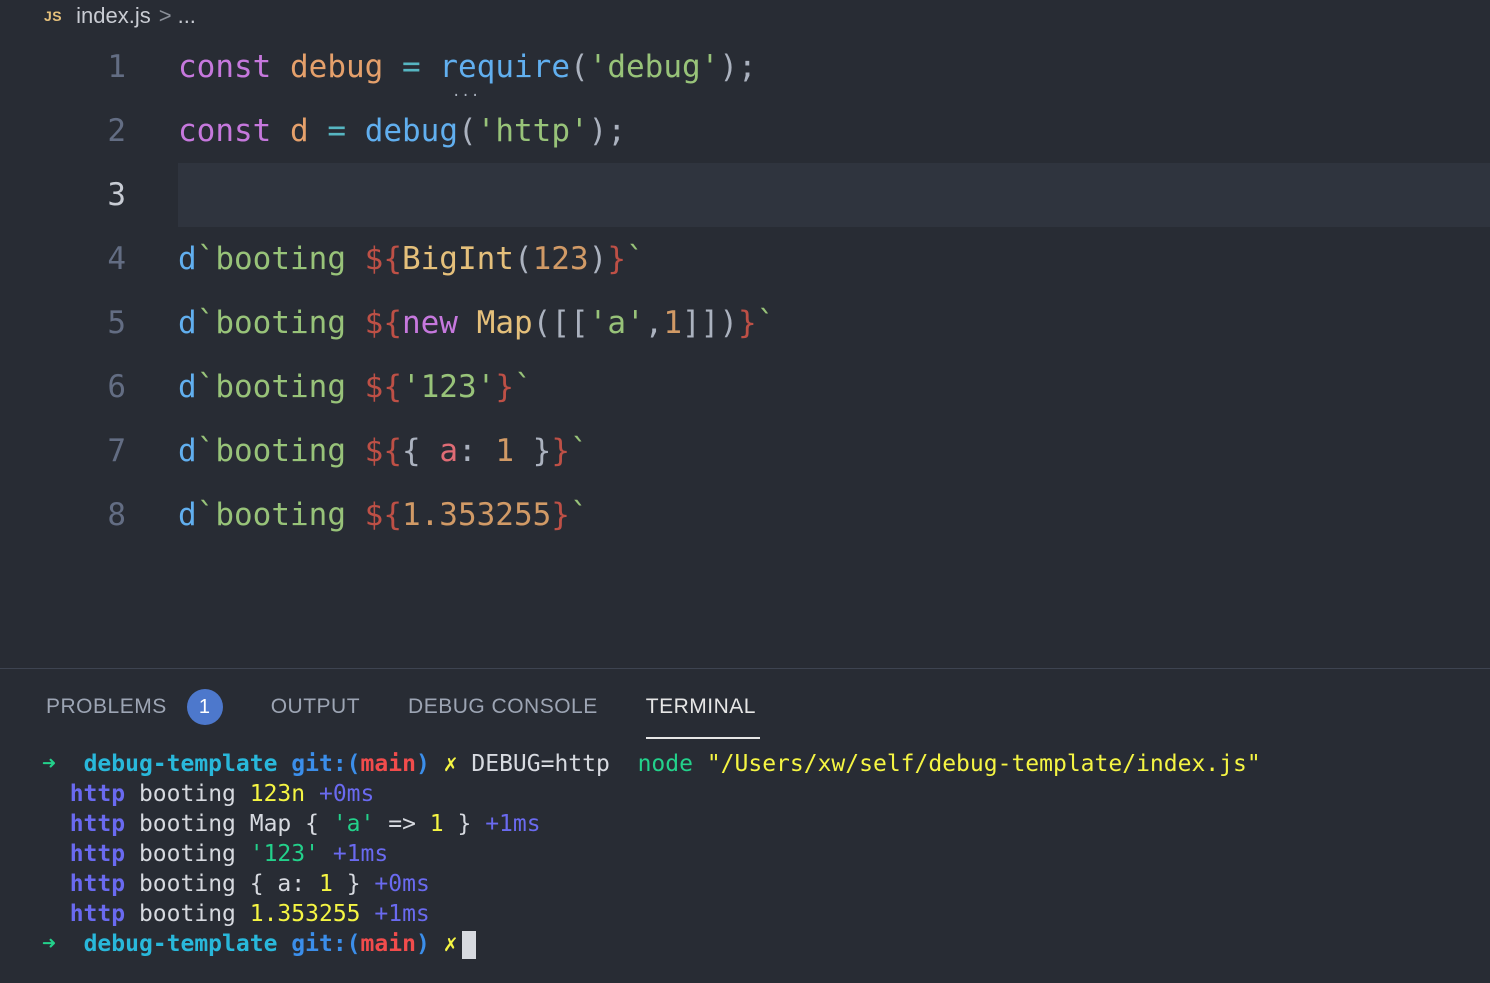  I want to click on code-line: 8 d`booting ${1.353255}`, so click(745, 515).